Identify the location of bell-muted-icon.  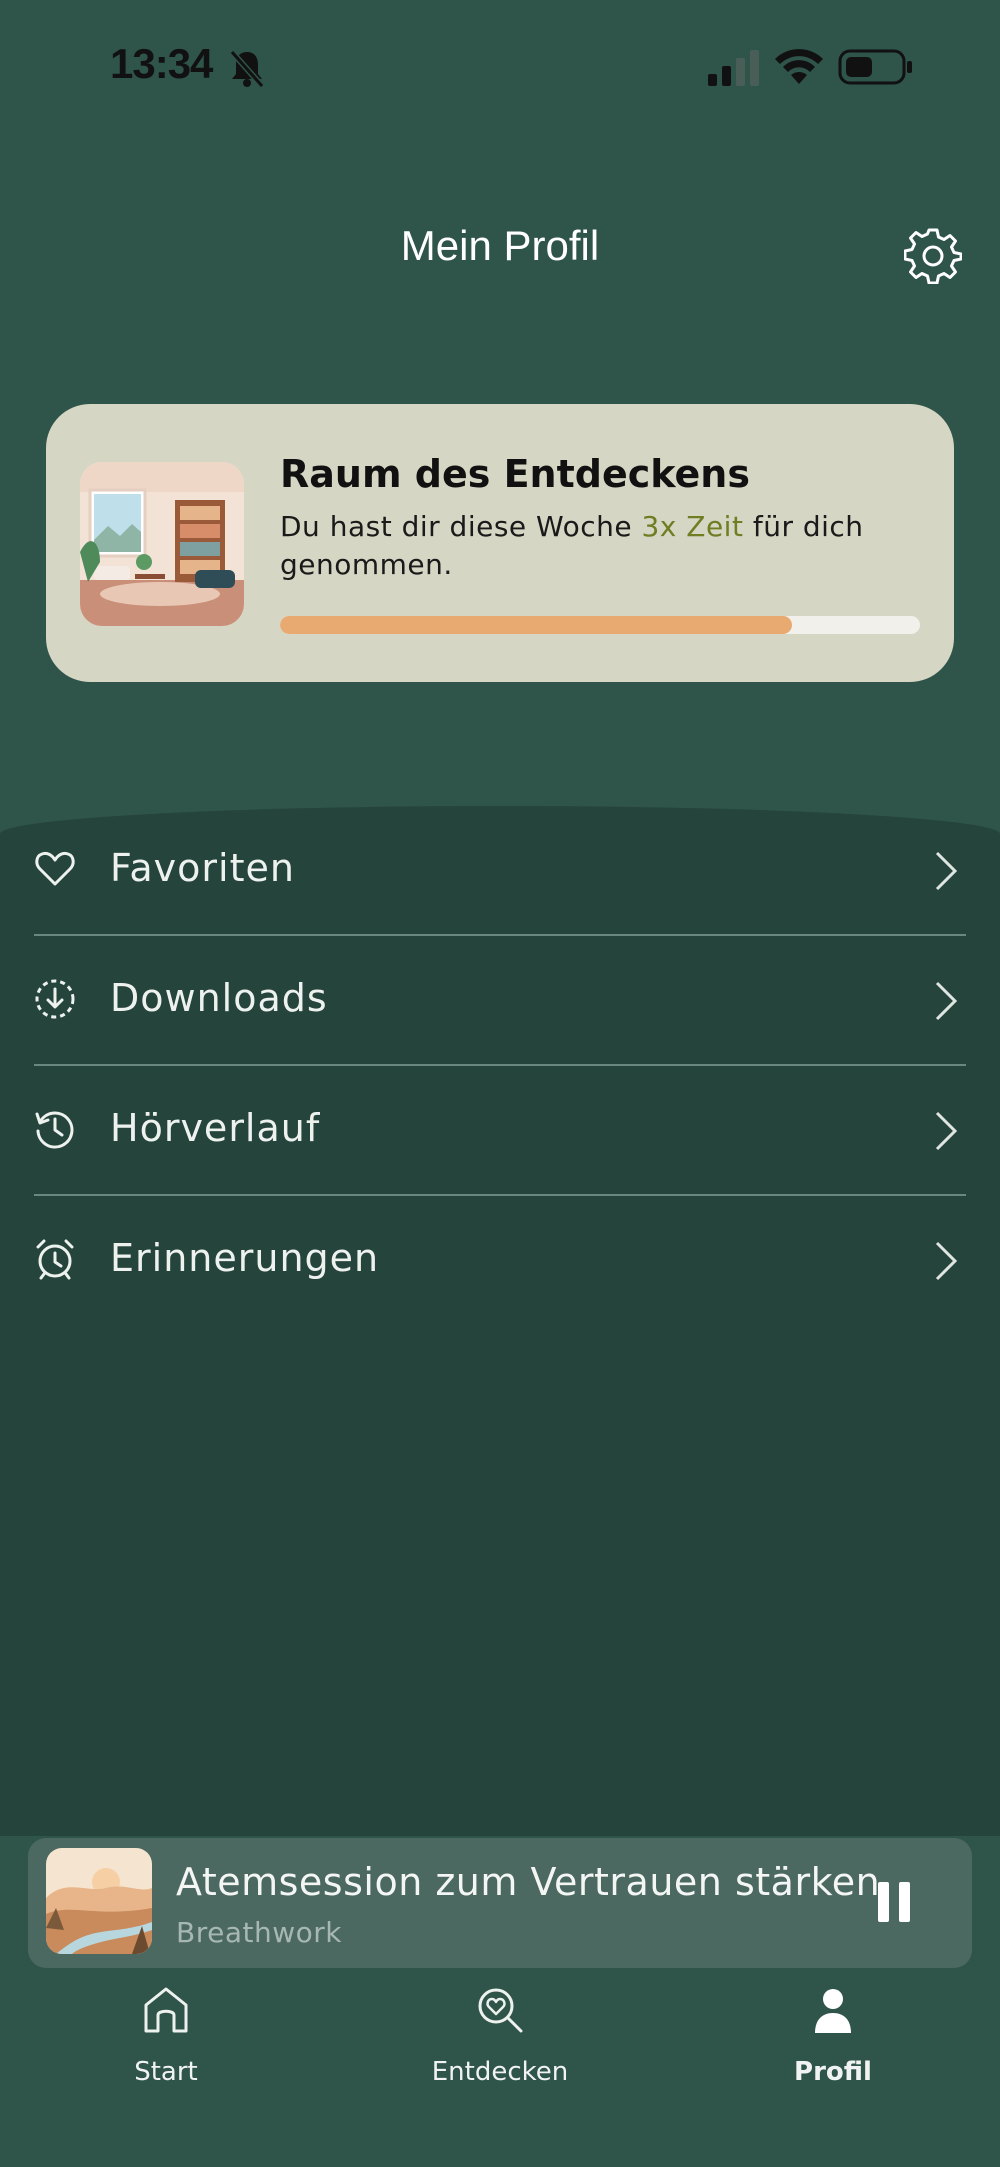
(247, 69).